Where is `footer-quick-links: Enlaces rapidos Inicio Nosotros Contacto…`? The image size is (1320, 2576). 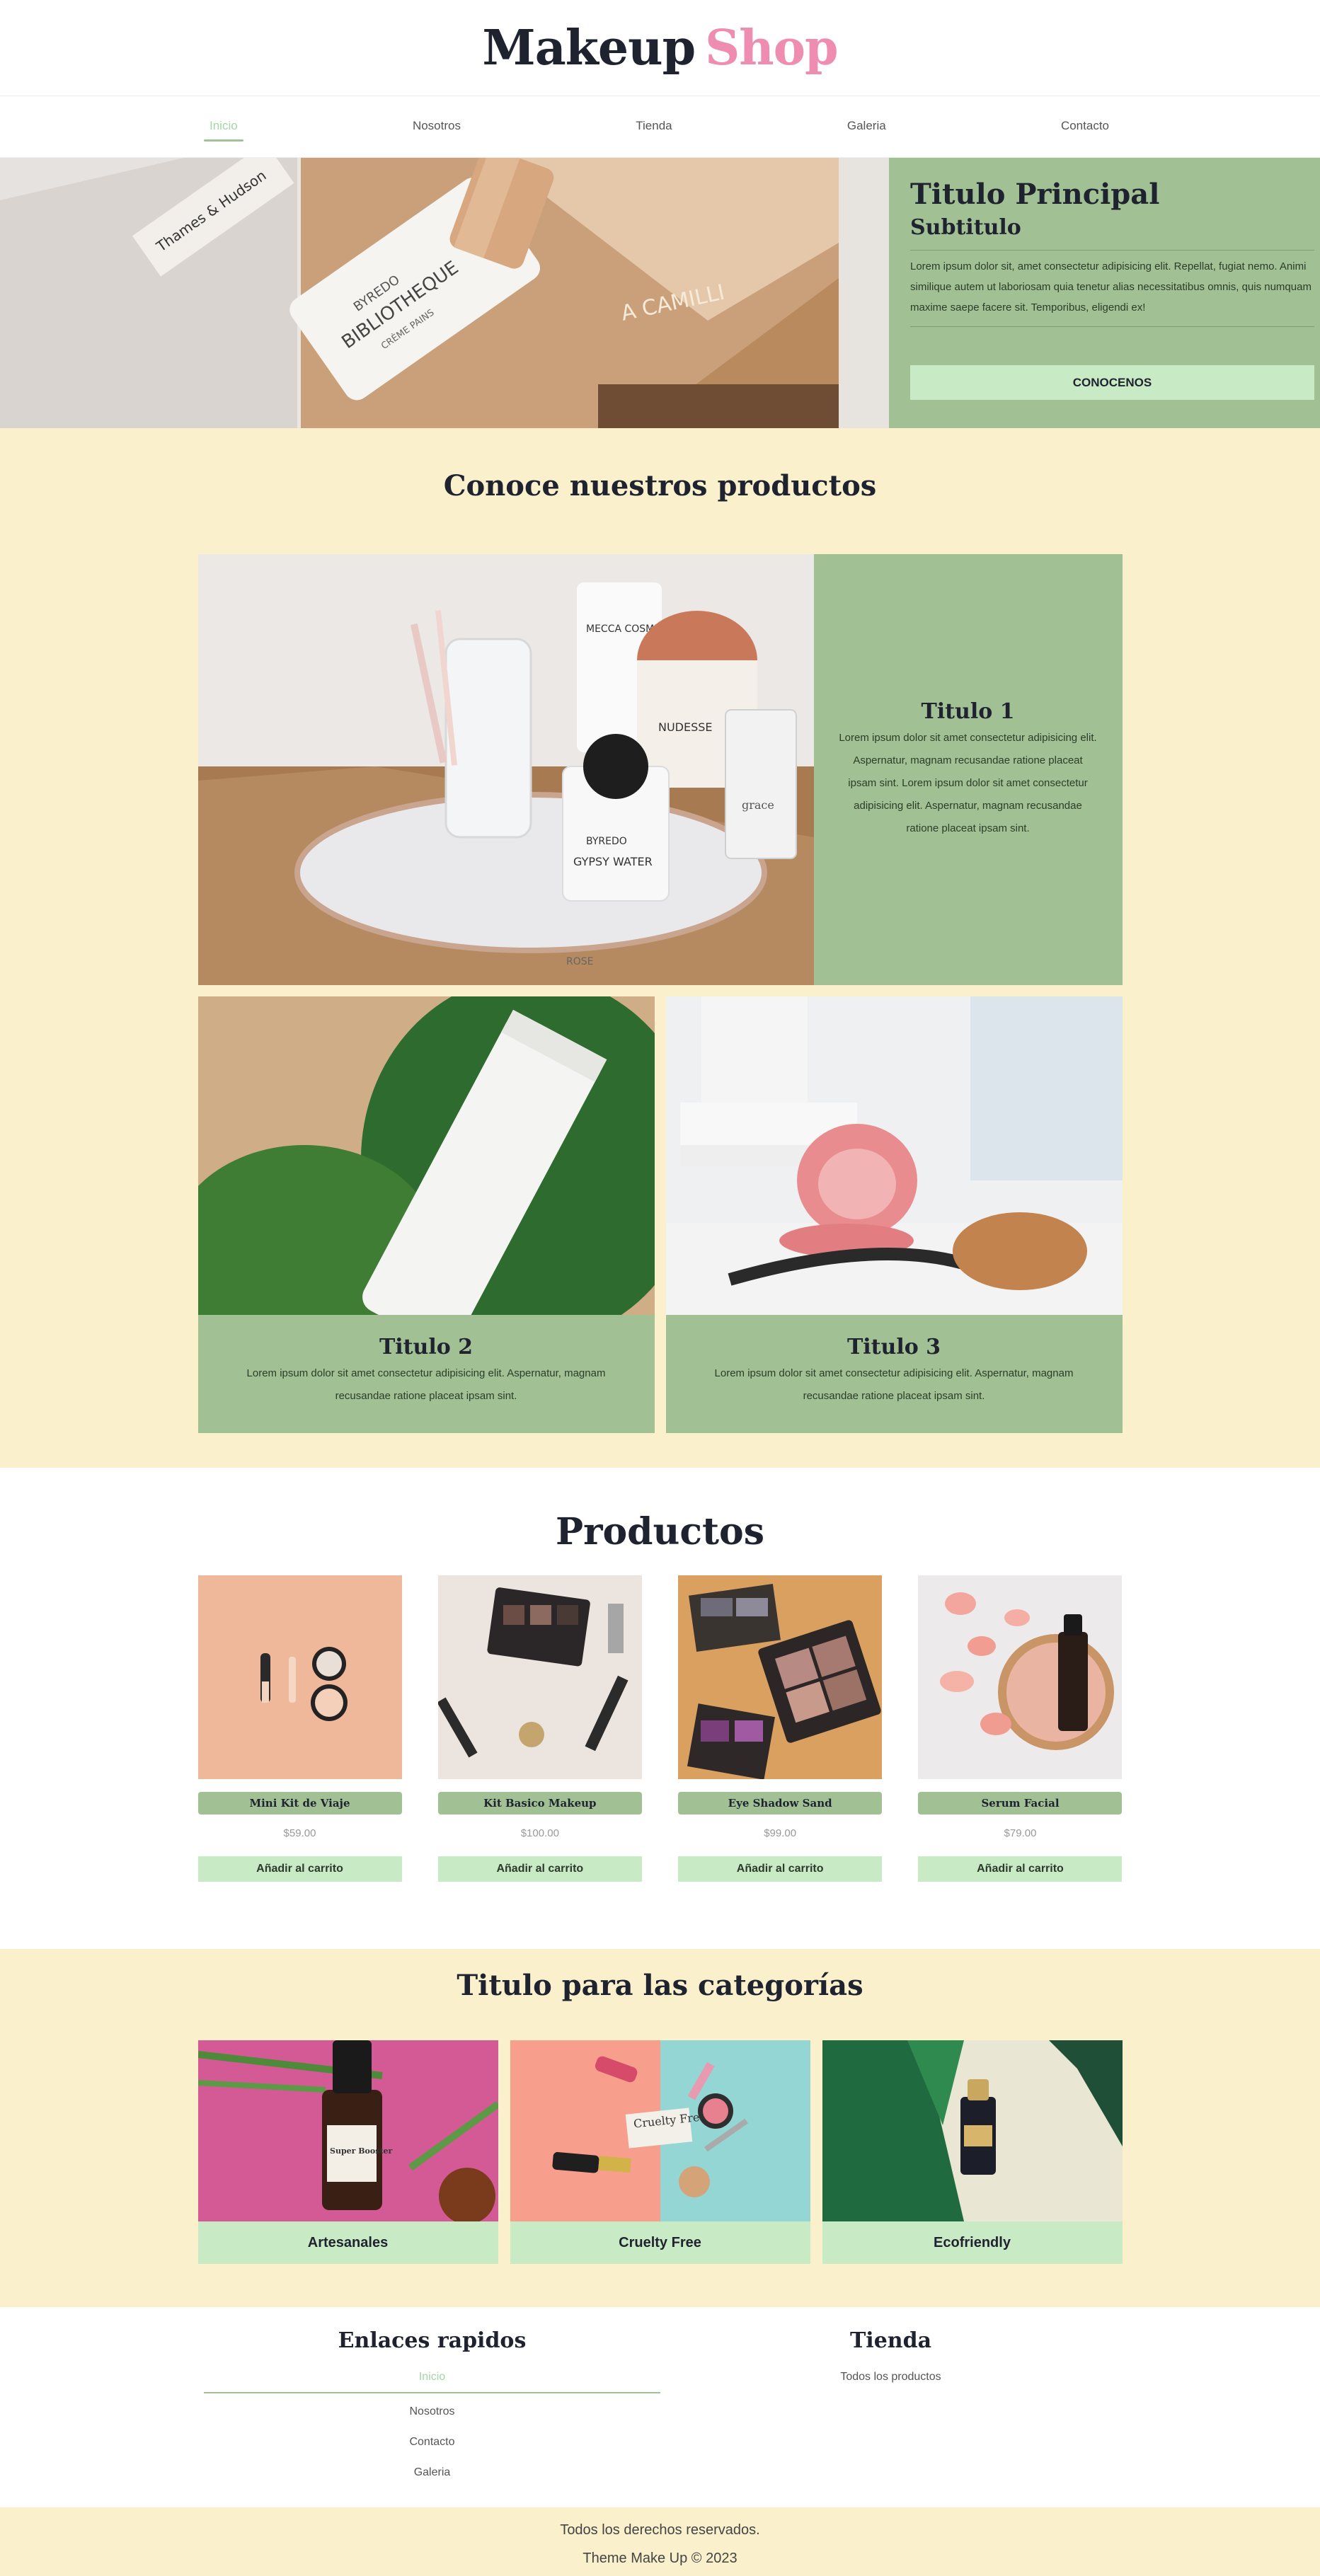
footer-quick-links: Enlaces rapidos Inicio Nosotros Contacto… is located at coordinates (432, 2418).